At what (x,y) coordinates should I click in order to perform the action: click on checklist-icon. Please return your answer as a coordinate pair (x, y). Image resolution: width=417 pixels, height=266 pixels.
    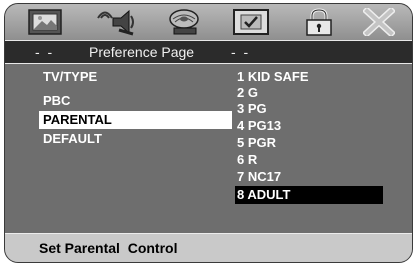
    Looking at the image, I should click on (251, 22).